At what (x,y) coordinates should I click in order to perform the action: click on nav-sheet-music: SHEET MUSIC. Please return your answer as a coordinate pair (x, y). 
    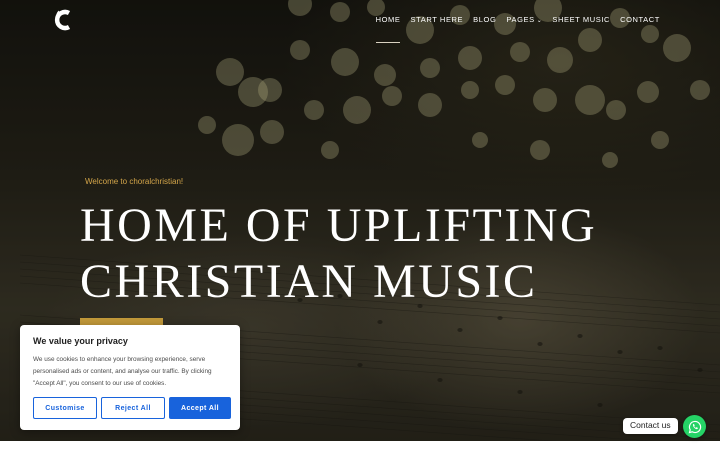
    Looking at the image, I should click on (581, 24).